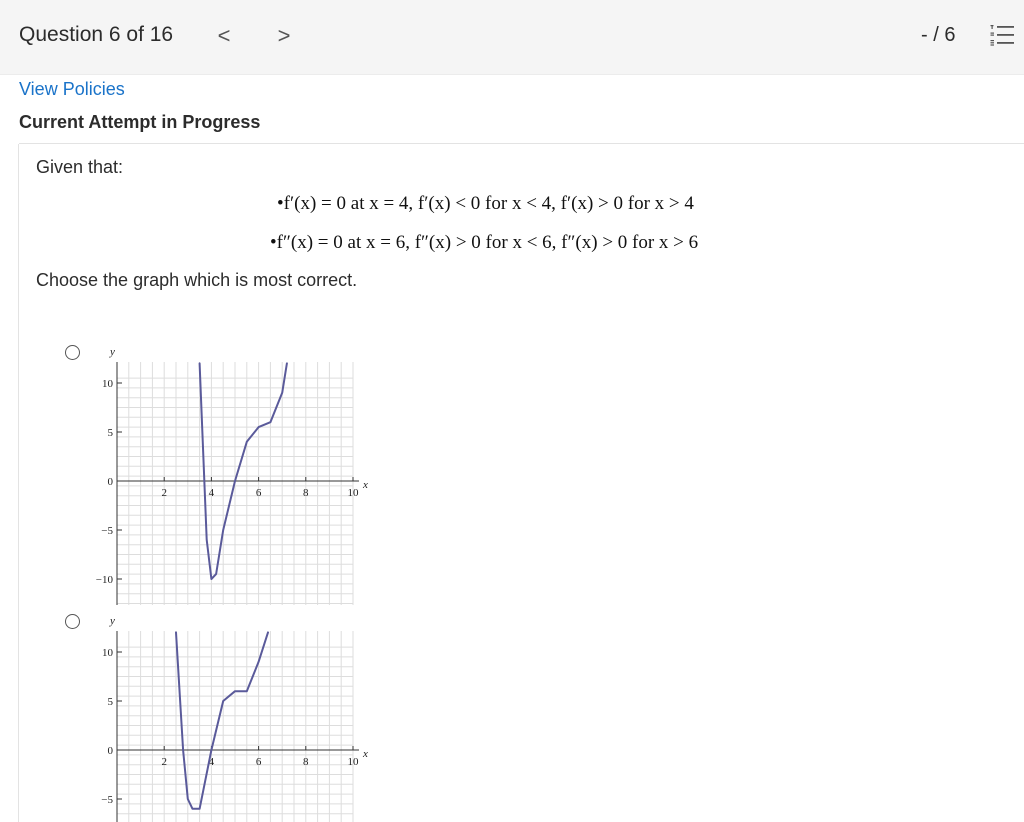  Describe the element at coordinates (72, 621) in the screenshot. I see `answer-option-2-radio` at that location.